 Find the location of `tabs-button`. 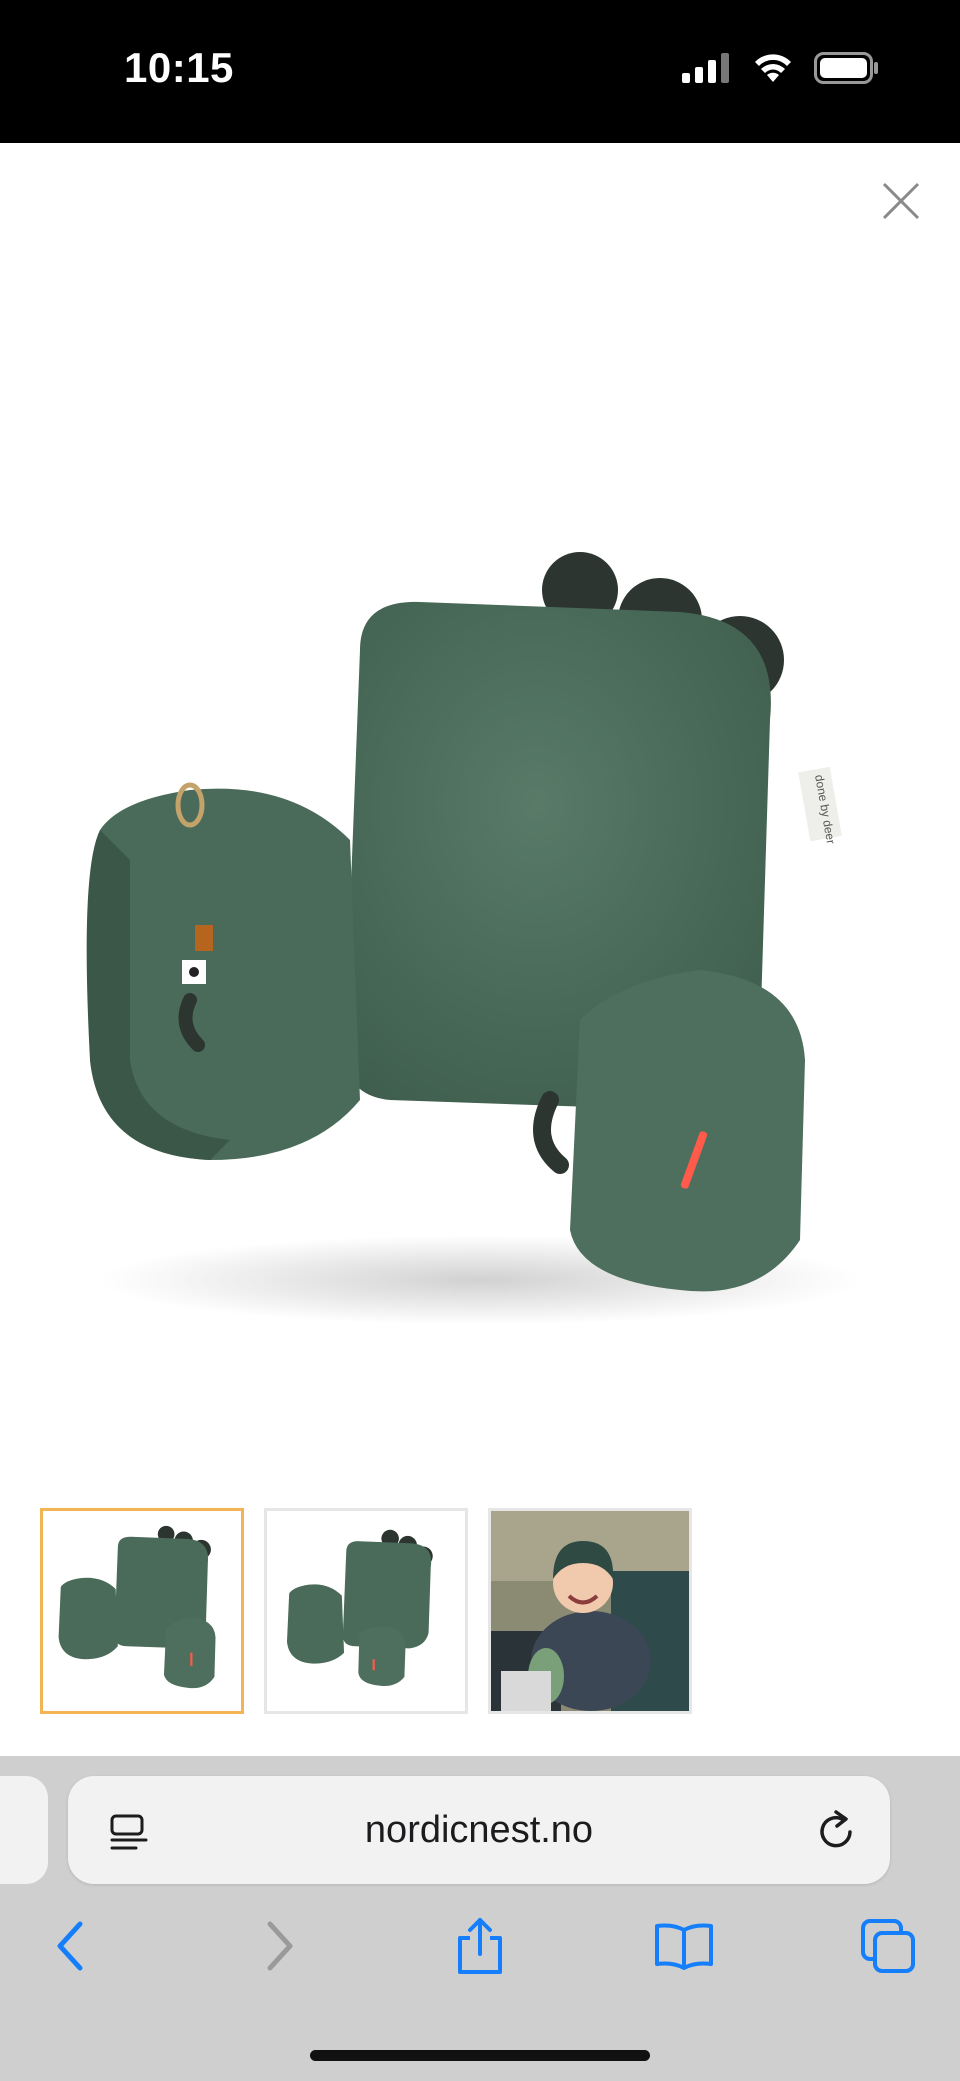

tabs-button is located at coordinates (888, 1946).